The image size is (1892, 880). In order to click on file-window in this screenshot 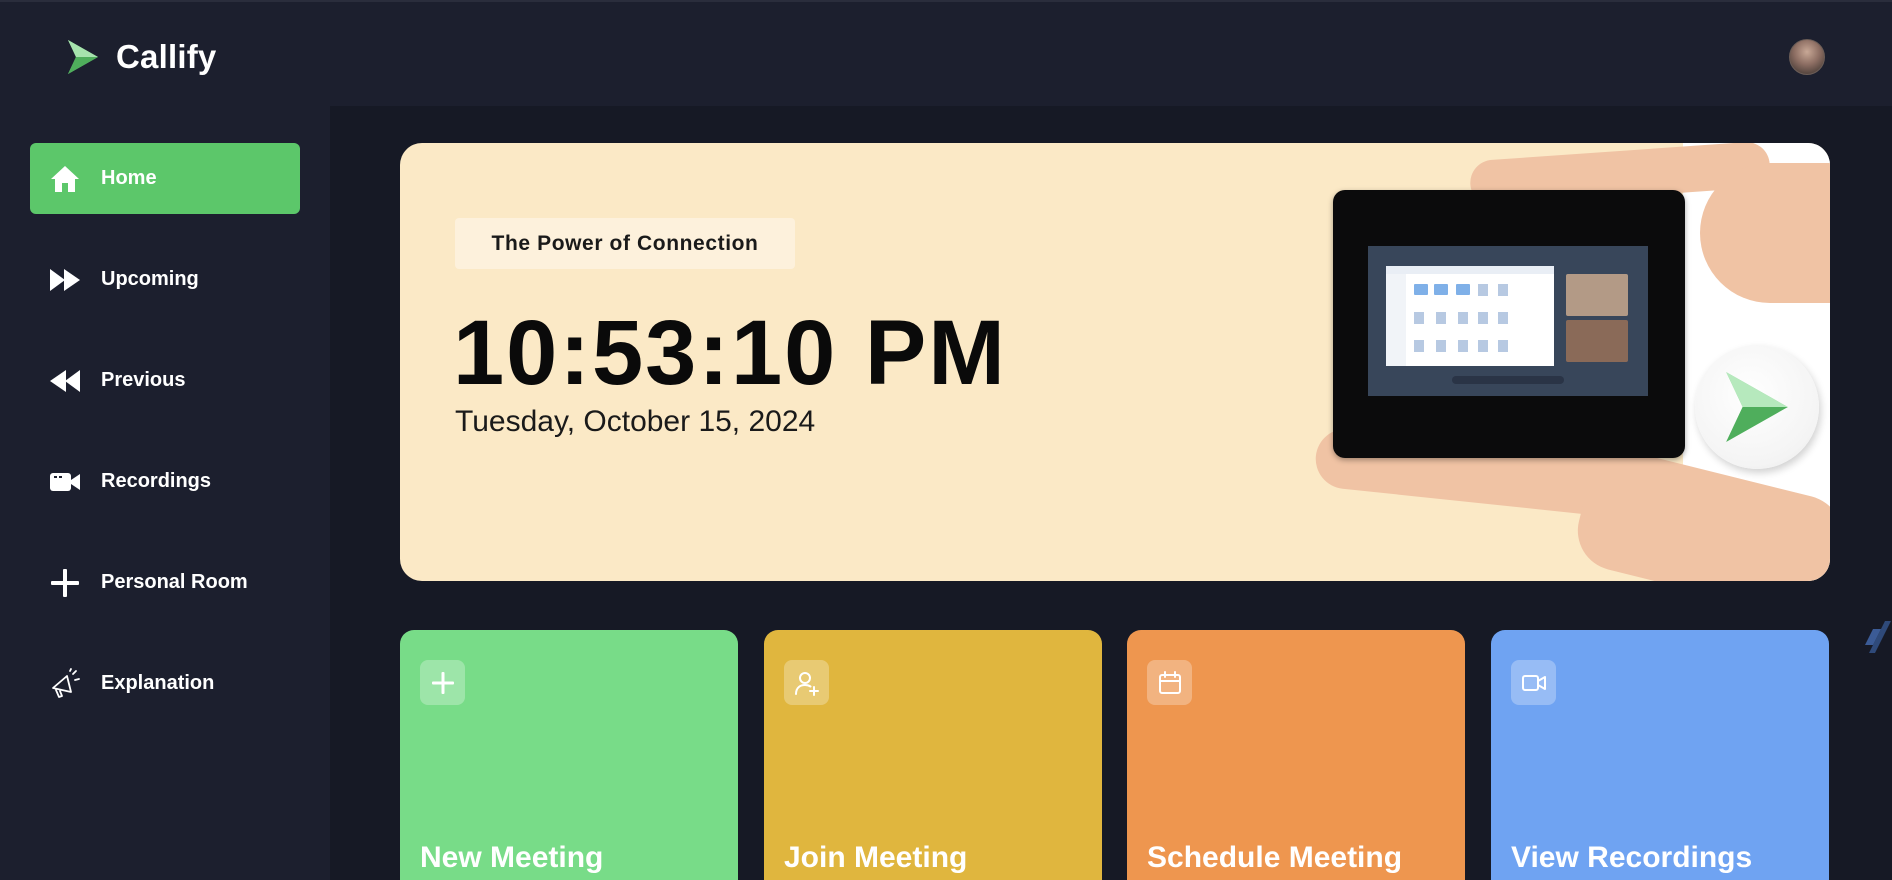, I will do `click(1470, 316)`.